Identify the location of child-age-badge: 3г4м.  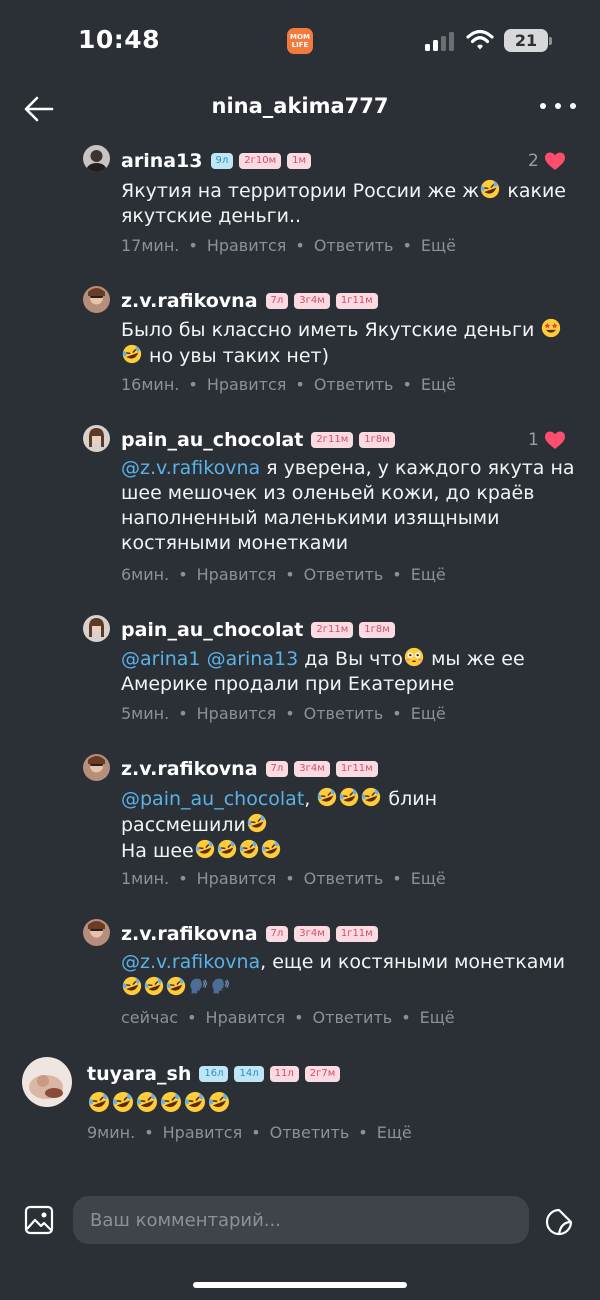
(312, 934).